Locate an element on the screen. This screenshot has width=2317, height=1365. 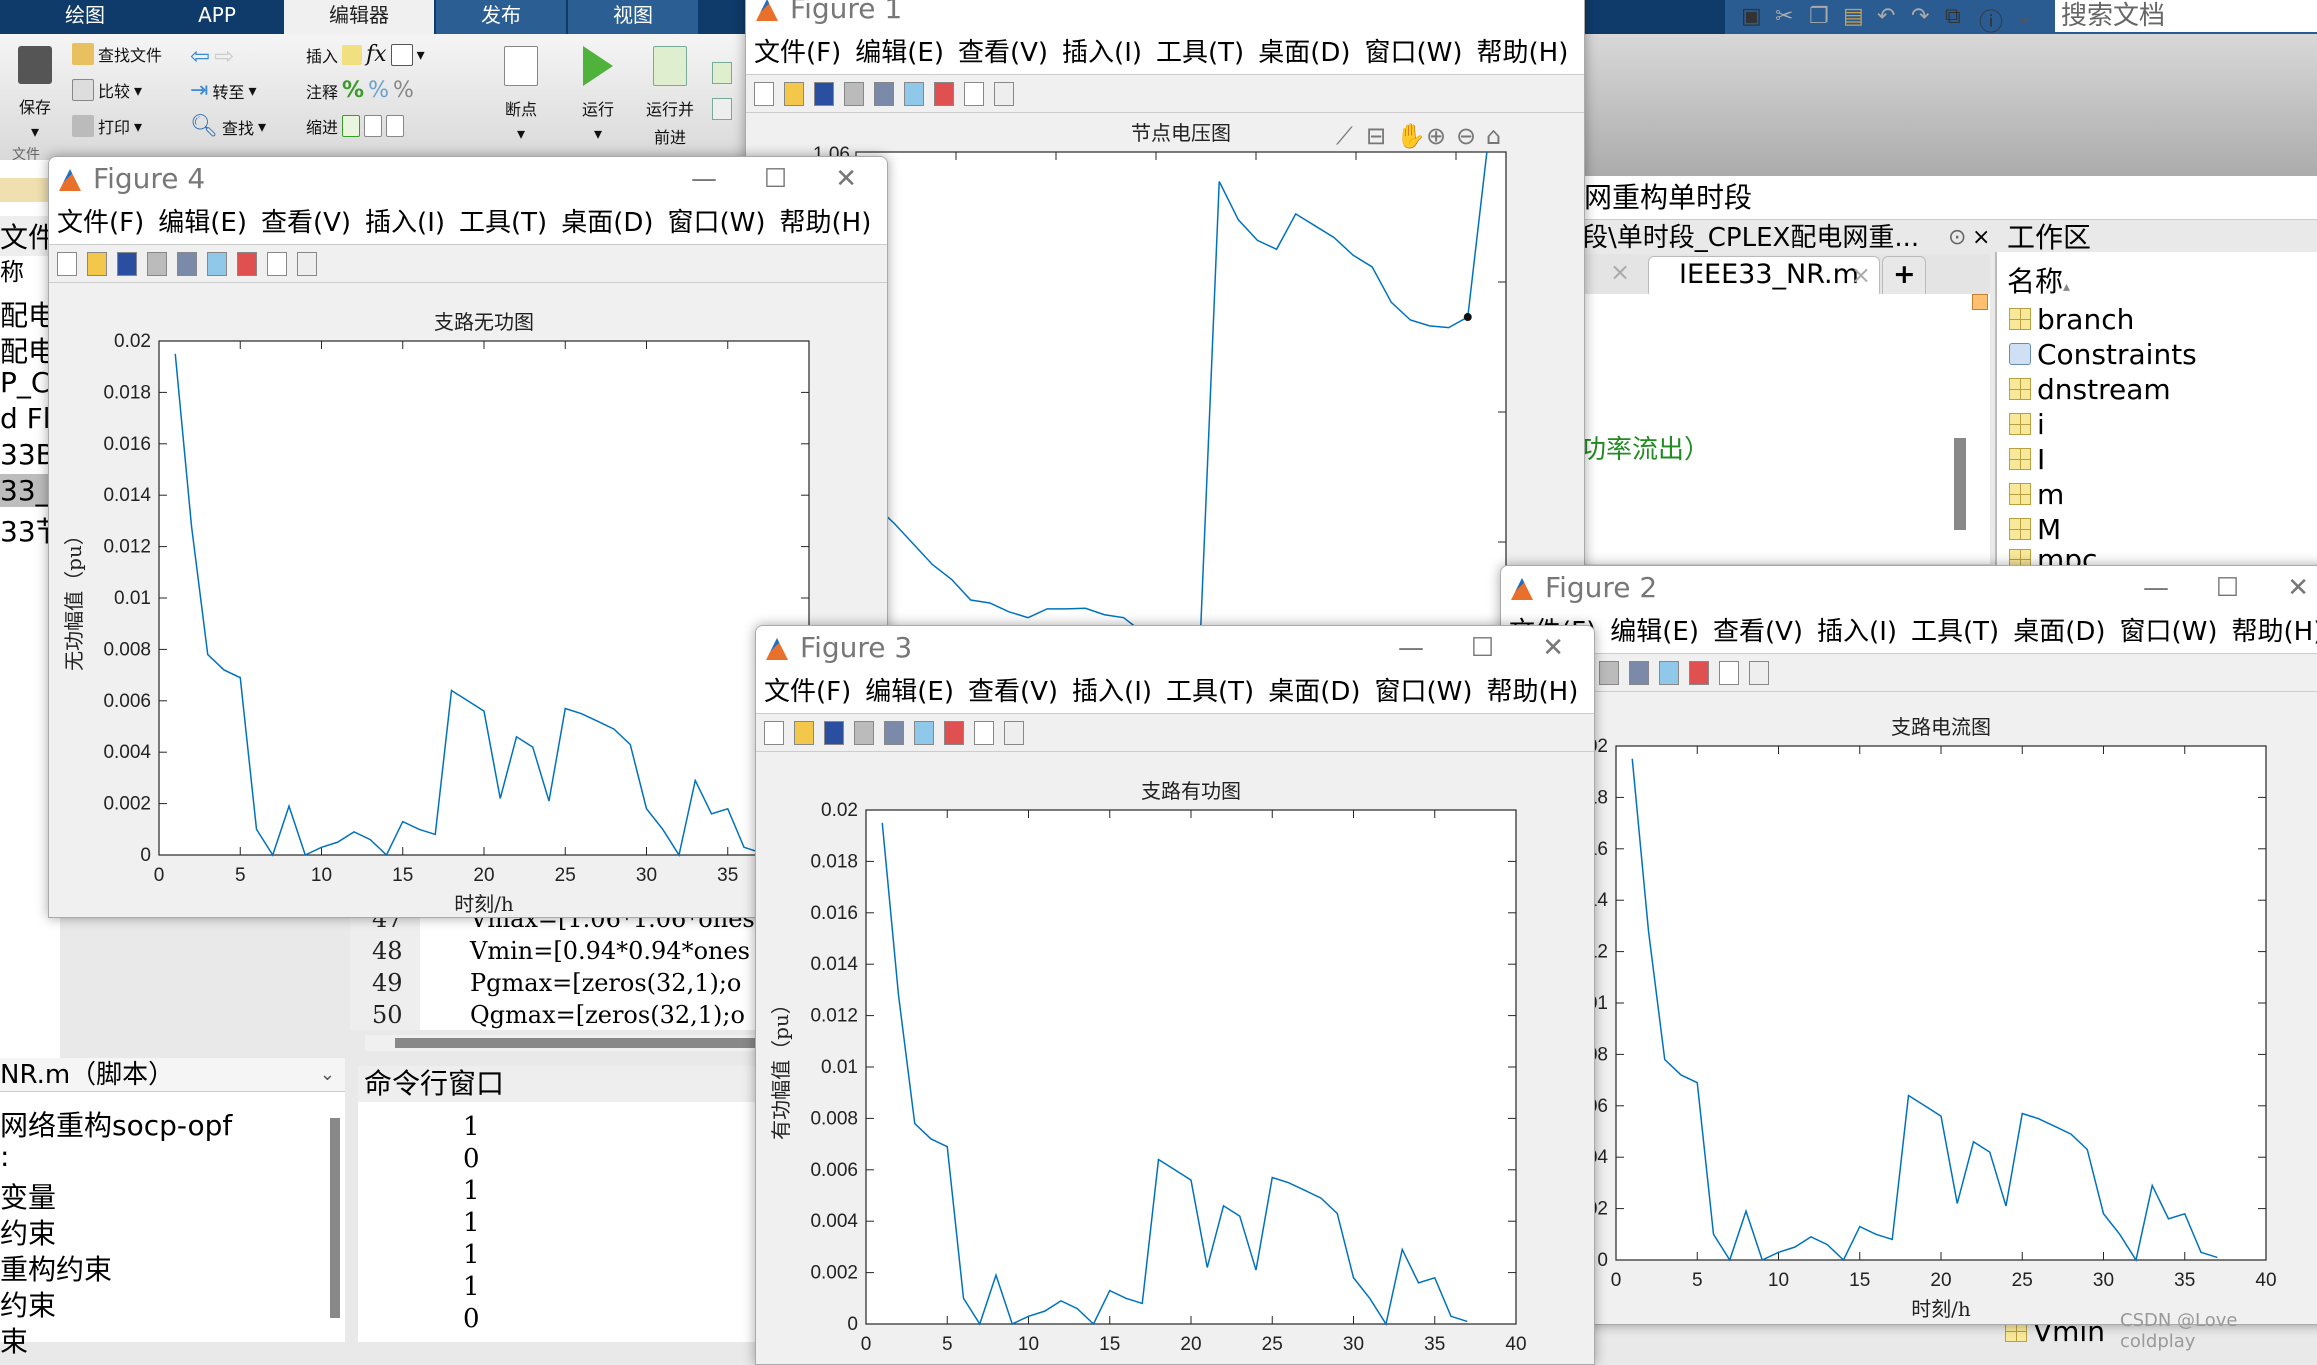
redo-icon: ↷ is located at coordinates (1920, 16).